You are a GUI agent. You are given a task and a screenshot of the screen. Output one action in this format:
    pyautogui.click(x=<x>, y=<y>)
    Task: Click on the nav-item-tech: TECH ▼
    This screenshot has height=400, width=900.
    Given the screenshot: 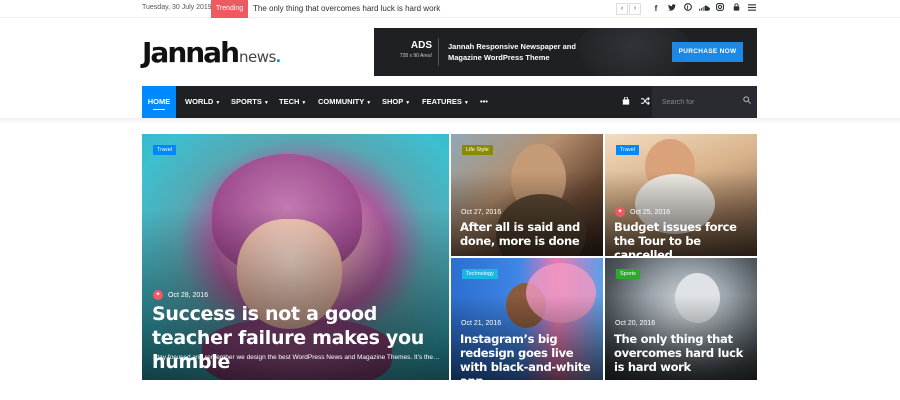 What is the action you would take?
    pyautogui.click(x=292, y=102)
    